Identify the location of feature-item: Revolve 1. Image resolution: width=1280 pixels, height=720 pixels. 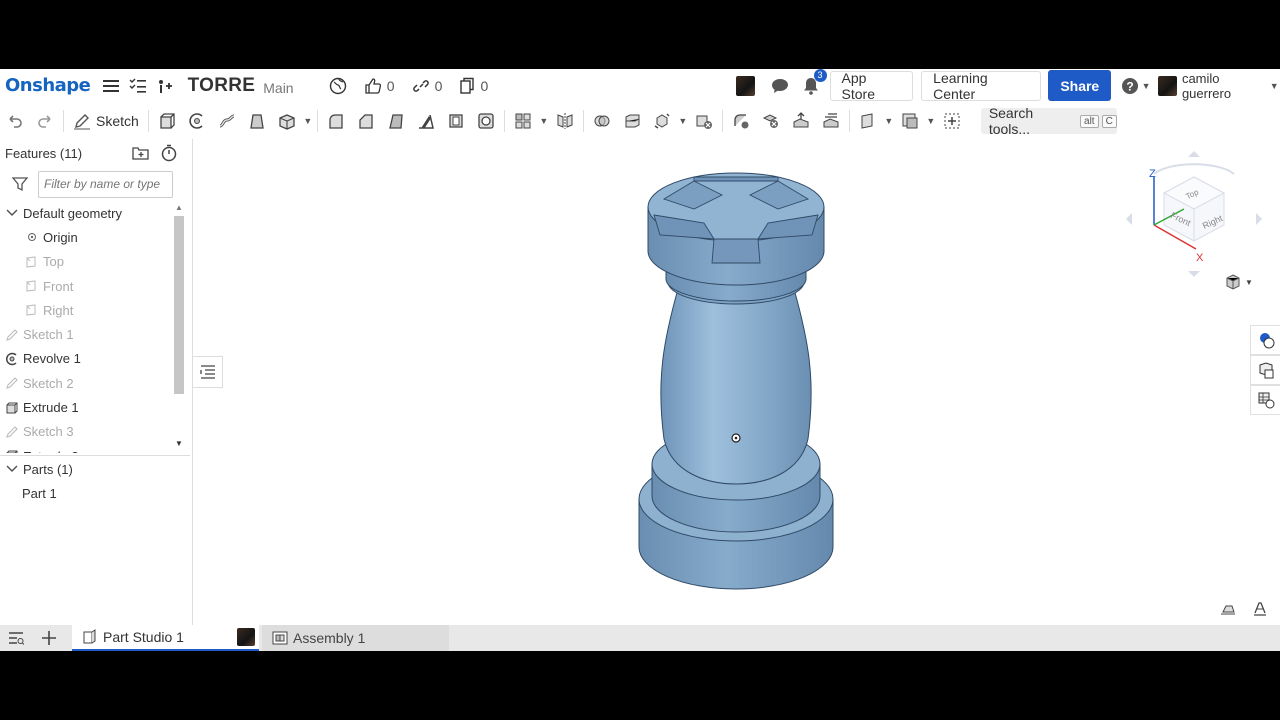
(92, 359).